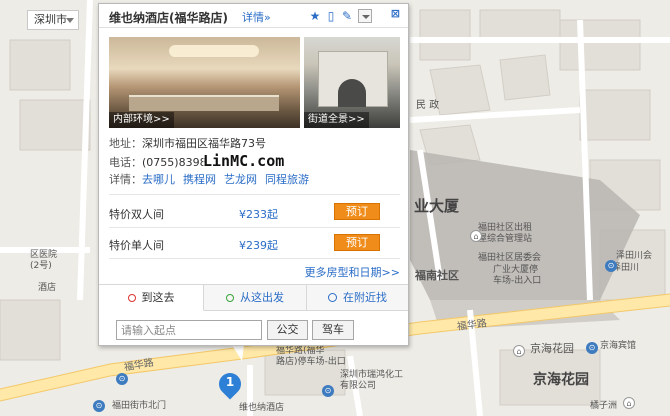 The height and width of the screenshot is (416, 670). Describe the element at coordinates (230, 298) in the screenshot. I see `origin-dot-icon` at that location.